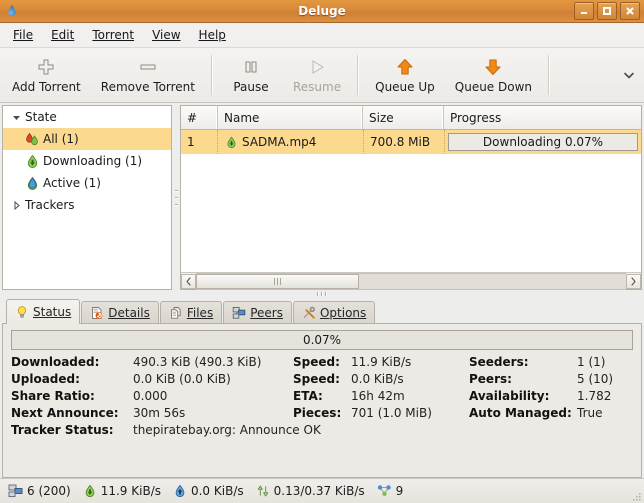 Image resolution: width=644 pixels, height=503 pixels. I want to click on field-value-next-announce: 30m 56s, so click(159, 413).